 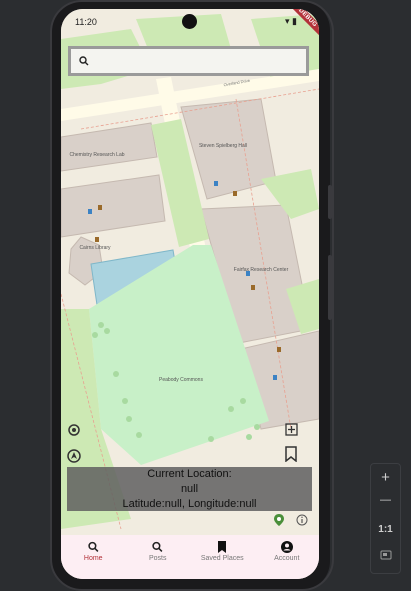 What do you see at coordinates (385, 529) in the screenshot?
I see `ratio-button: 1:1` at bounding box center [385, 529].